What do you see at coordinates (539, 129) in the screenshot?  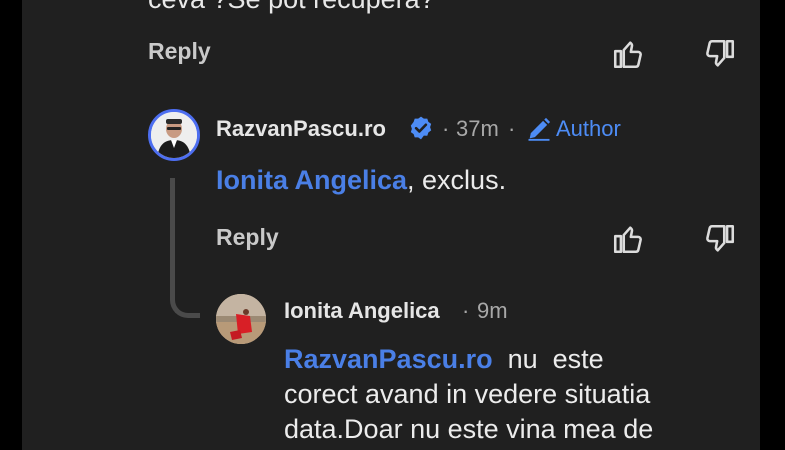 I see `pencil-icon` at bounding box center [539, 129].